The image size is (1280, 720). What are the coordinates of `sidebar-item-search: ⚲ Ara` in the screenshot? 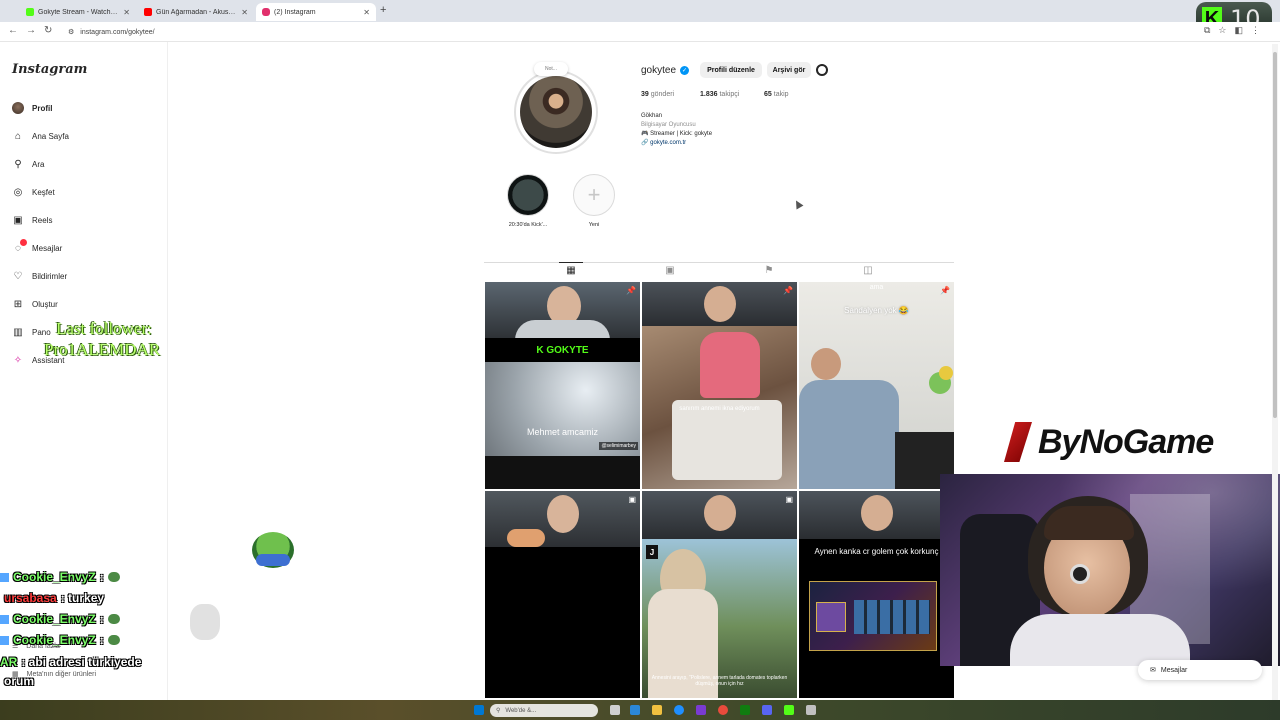 It's located at (28, 164).